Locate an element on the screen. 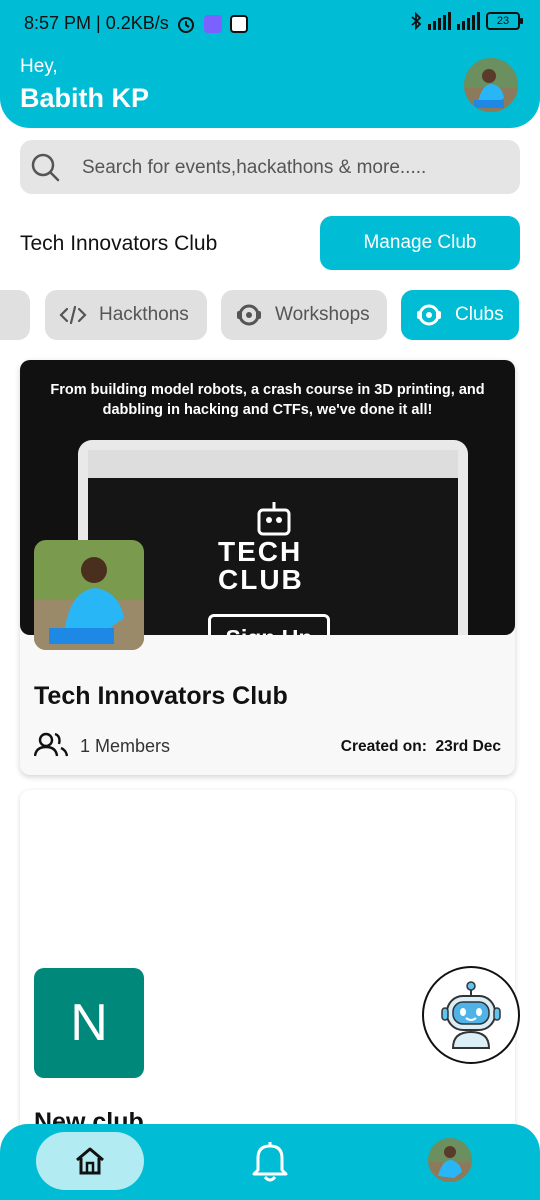 The width and height of the screenshot is (540, 1200). chip-clubs: Clubs is located at coordinates (460, 315).